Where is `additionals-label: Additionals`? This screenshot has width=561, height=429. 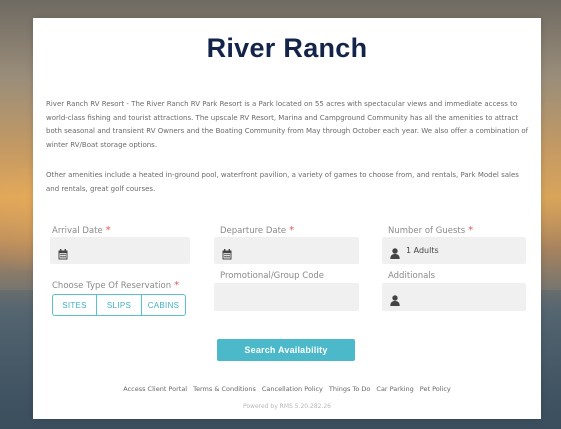 additionals-label: Additionals is located at coordinates (412, 276).